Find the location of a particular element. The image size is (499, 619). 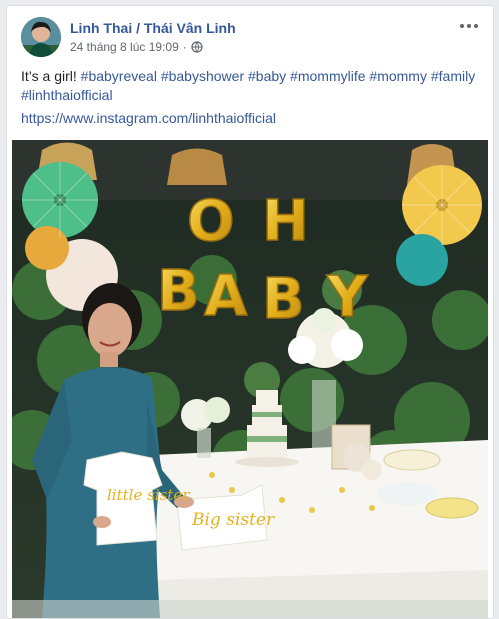

balloon-letter: O is located at coordinates (211, 221).